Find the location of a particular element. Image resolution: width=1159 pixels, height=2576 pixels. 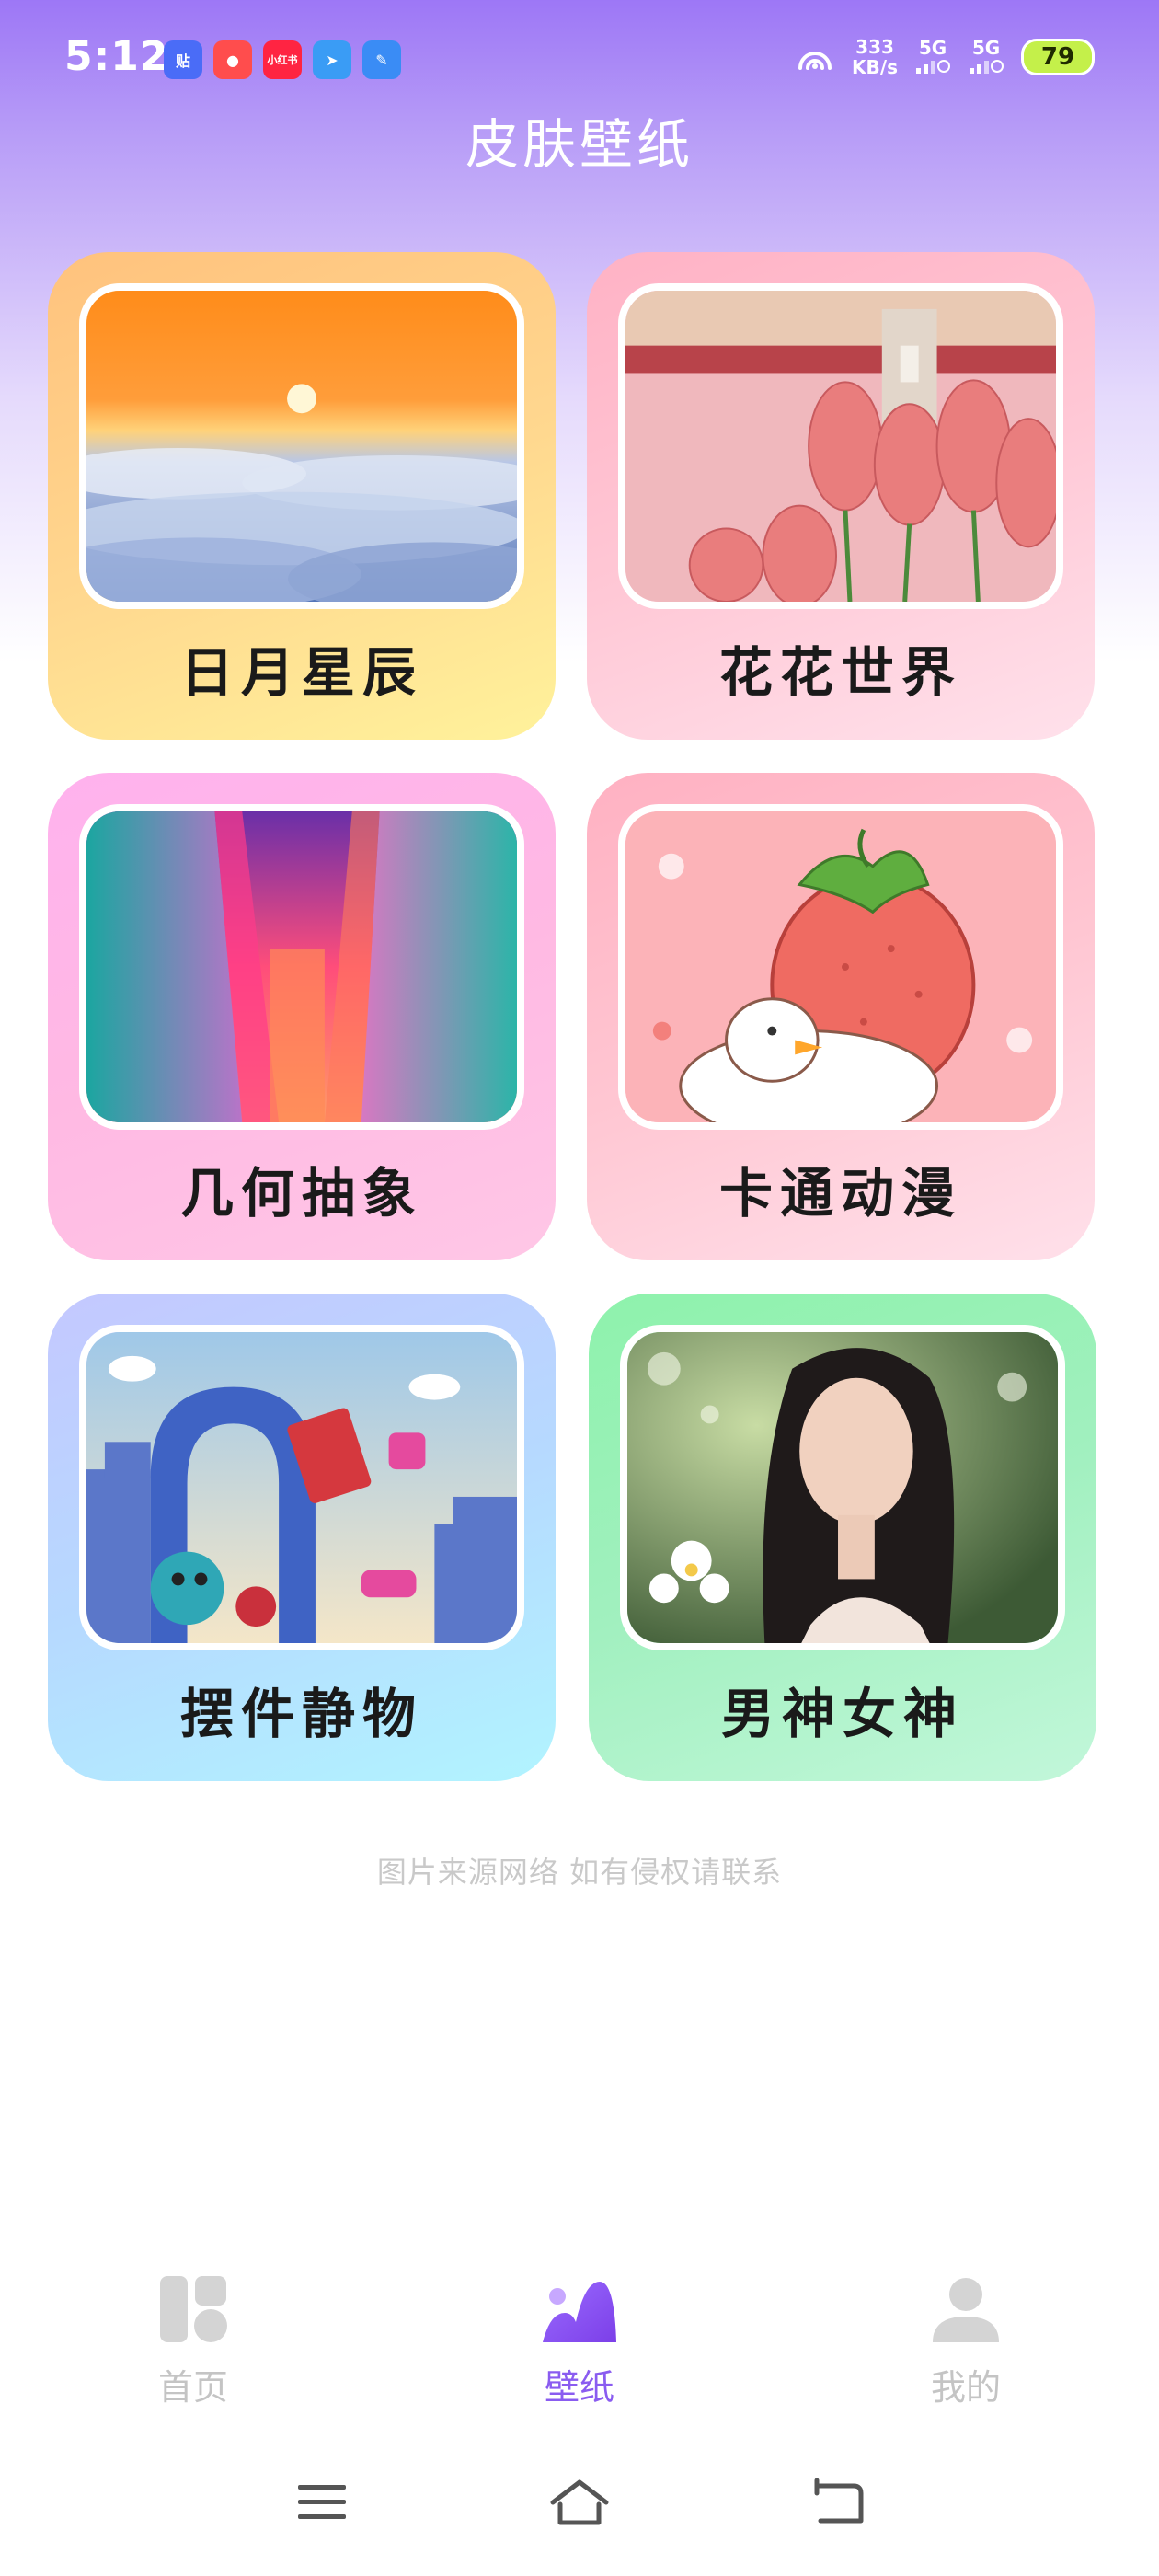

copyright-notice: 图片来源网络 如有侵权请联系 is located at coordinates (579, 1872).